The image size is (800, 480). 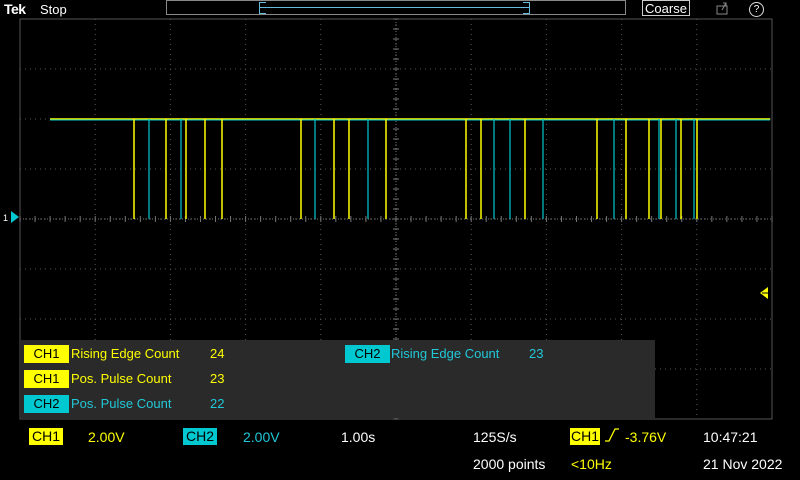 I want to click on measurement-value: 24, so click(x=217, y=353).